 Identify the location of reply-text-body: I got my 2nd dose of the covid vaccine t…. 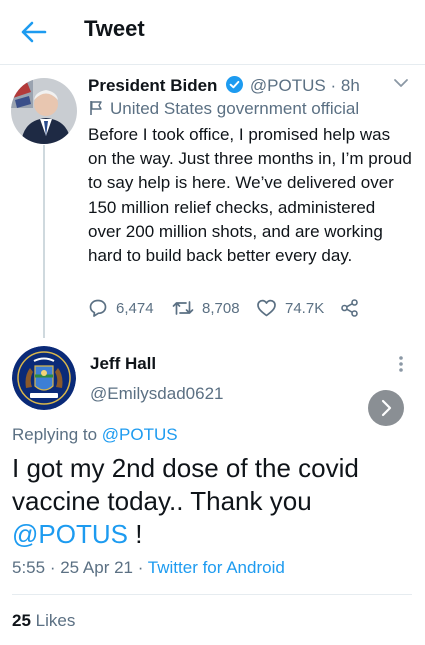
(185, 484).